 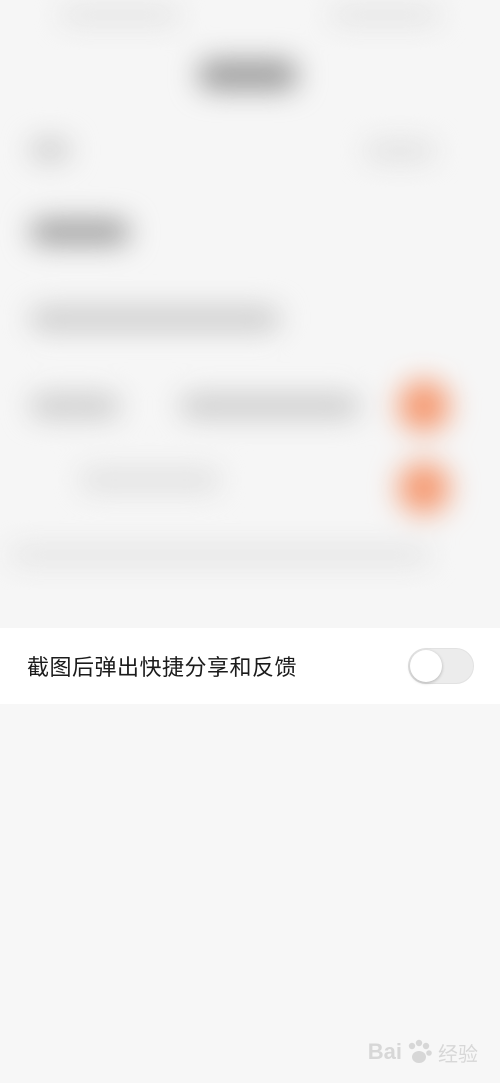 I want to click on watermark-brand-right: 经验, so click(x=458, y=1054).